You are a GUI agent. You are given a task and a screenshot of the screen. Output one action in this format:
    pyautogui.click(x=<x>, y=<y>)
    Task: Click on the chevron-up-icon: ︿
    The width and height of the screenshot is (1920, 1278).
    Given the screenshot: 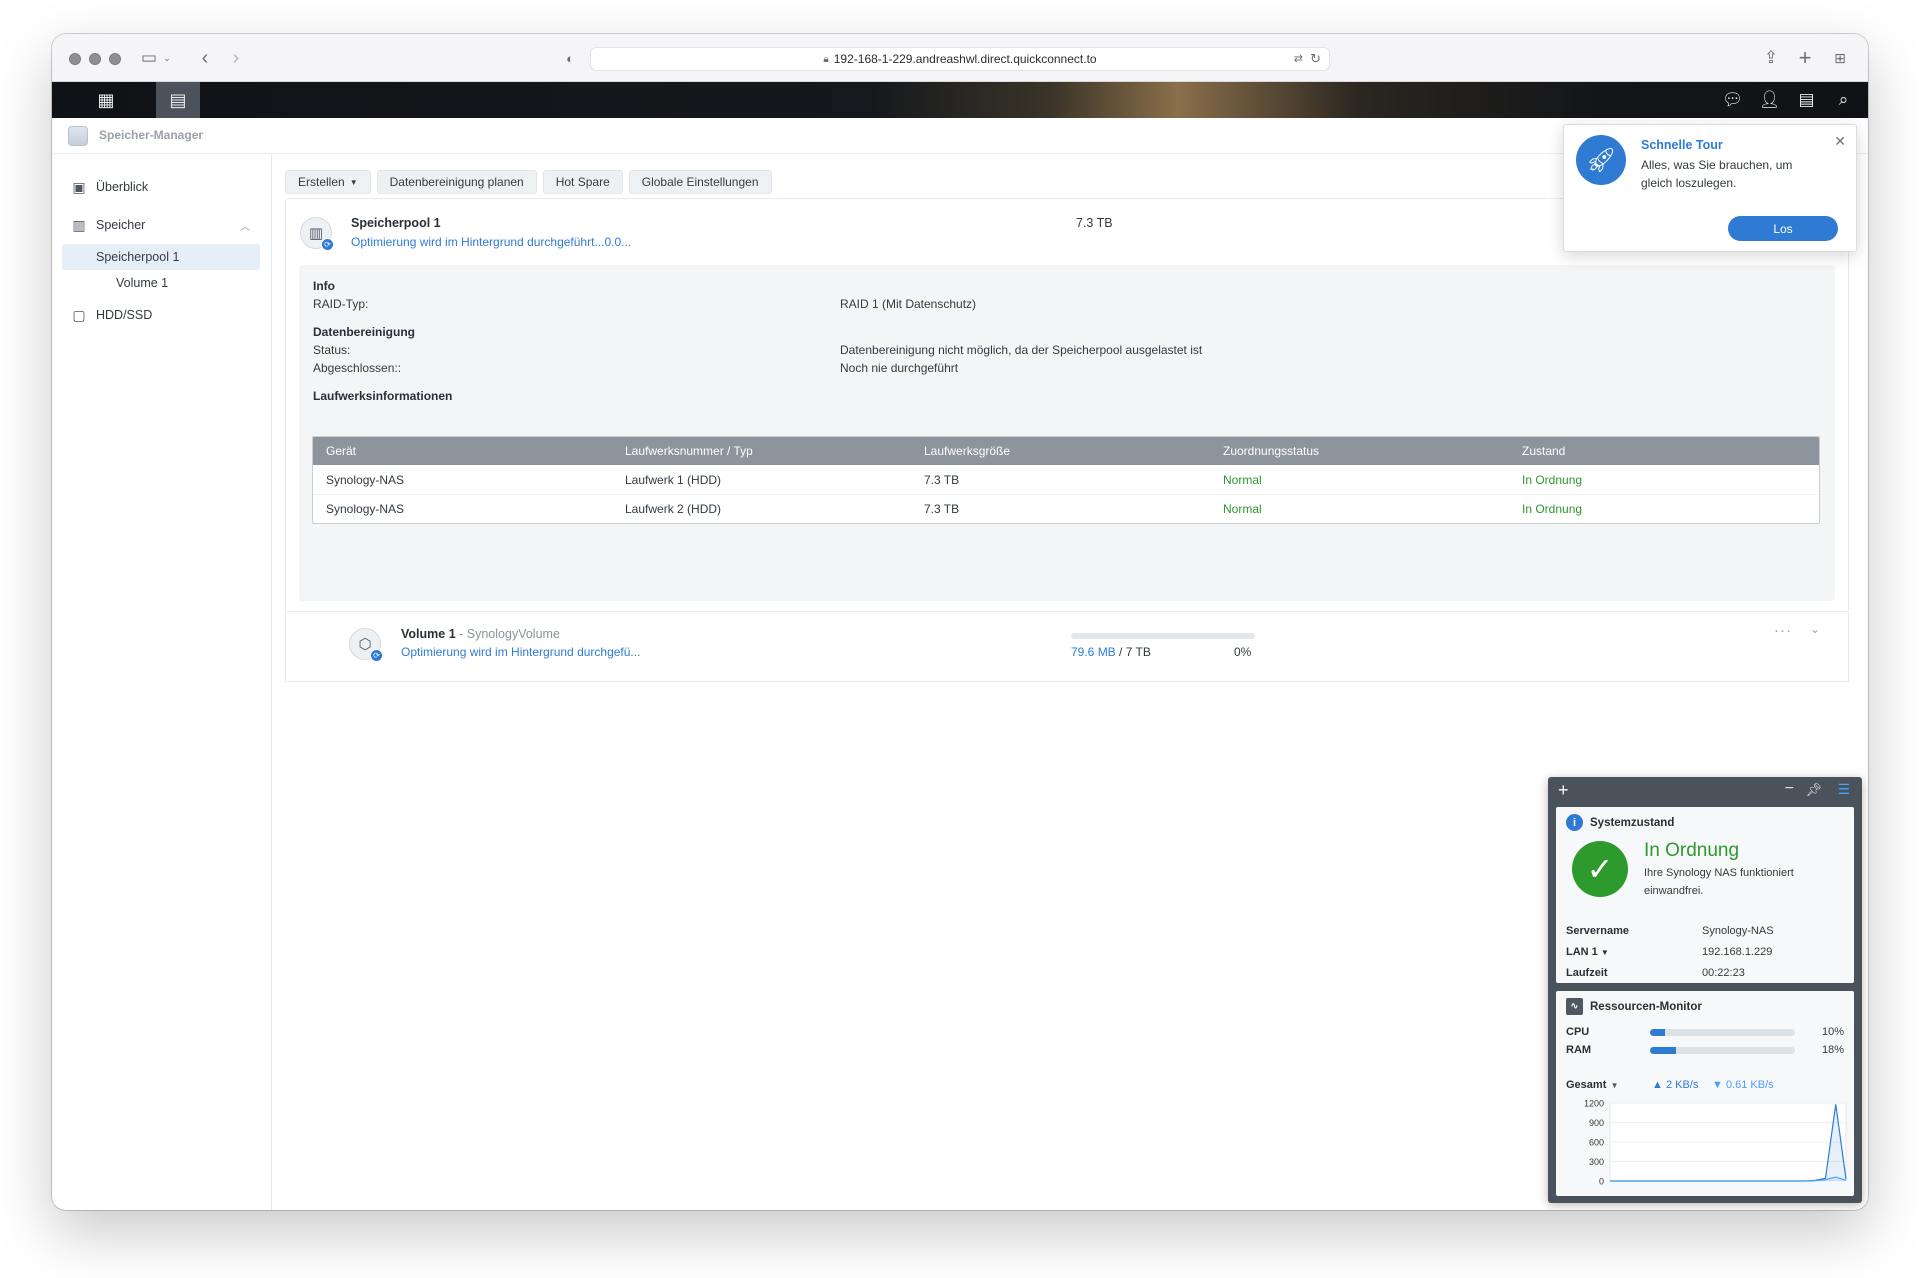 What is the action you would take?
    pyautogui.click(x=245, y=225)
    